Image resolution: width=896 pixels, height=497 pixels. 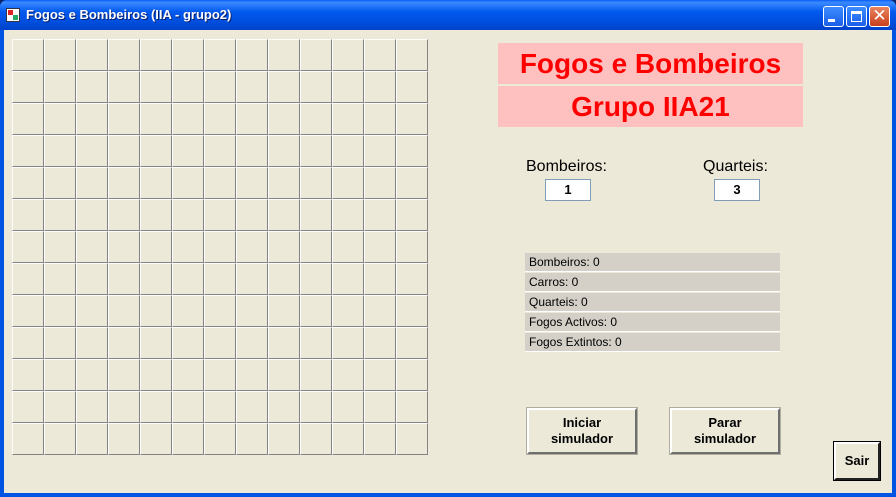 What do you see at coordinates (568, 190) in the screenshot?
I see `bombeiros-input: 1` at bounding box center [568, 190].